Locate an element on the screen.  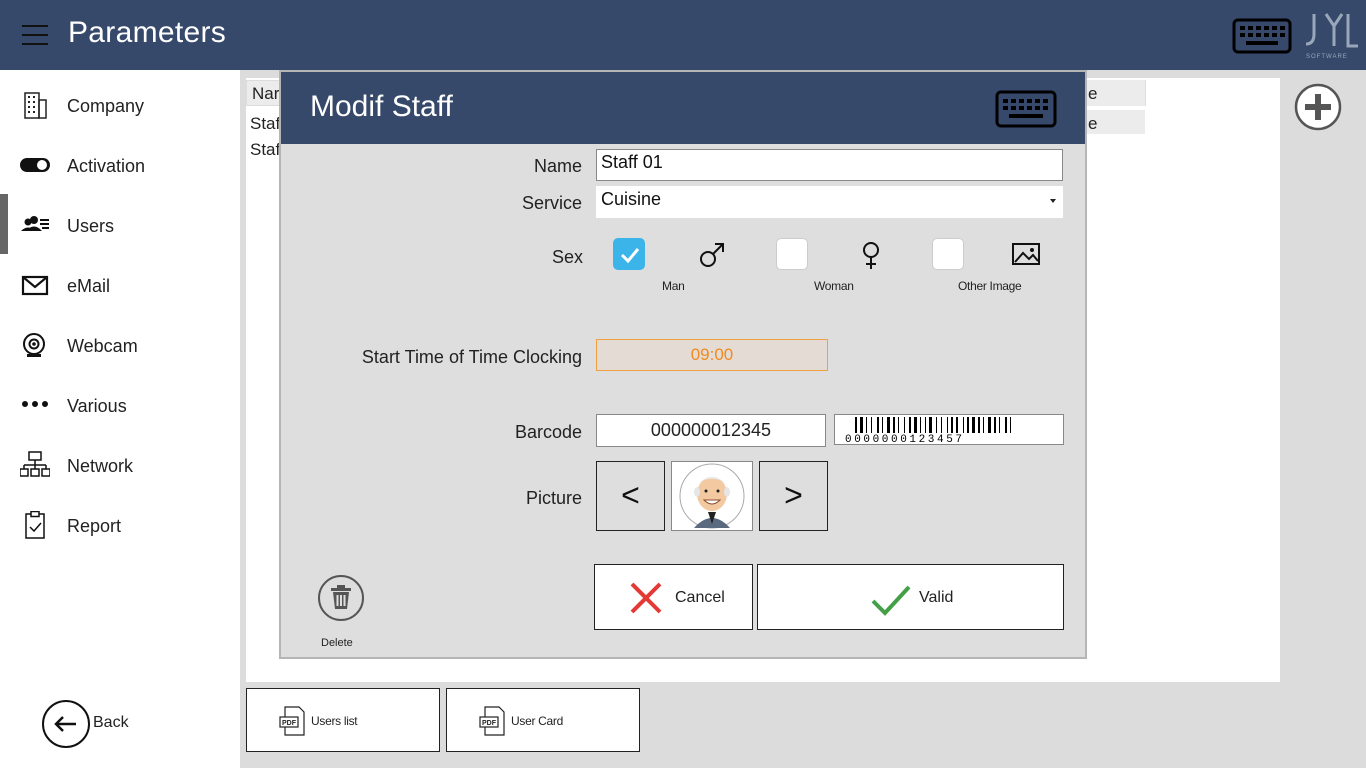
sidebar-item-webcam: Webcam is located at coordinates (120, 344).